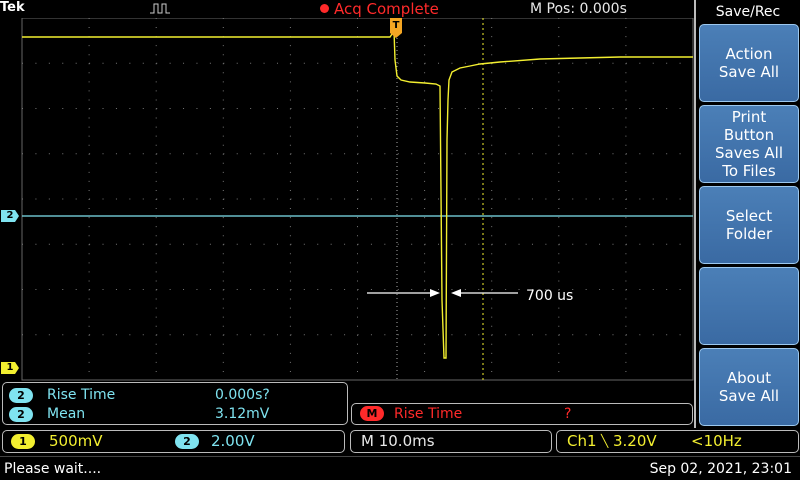 The height and width of the screenshot is (480, 800). Describe the element at coordinates (66, 414) in the screenshot. I see `measurement-label: Mean` at that location.